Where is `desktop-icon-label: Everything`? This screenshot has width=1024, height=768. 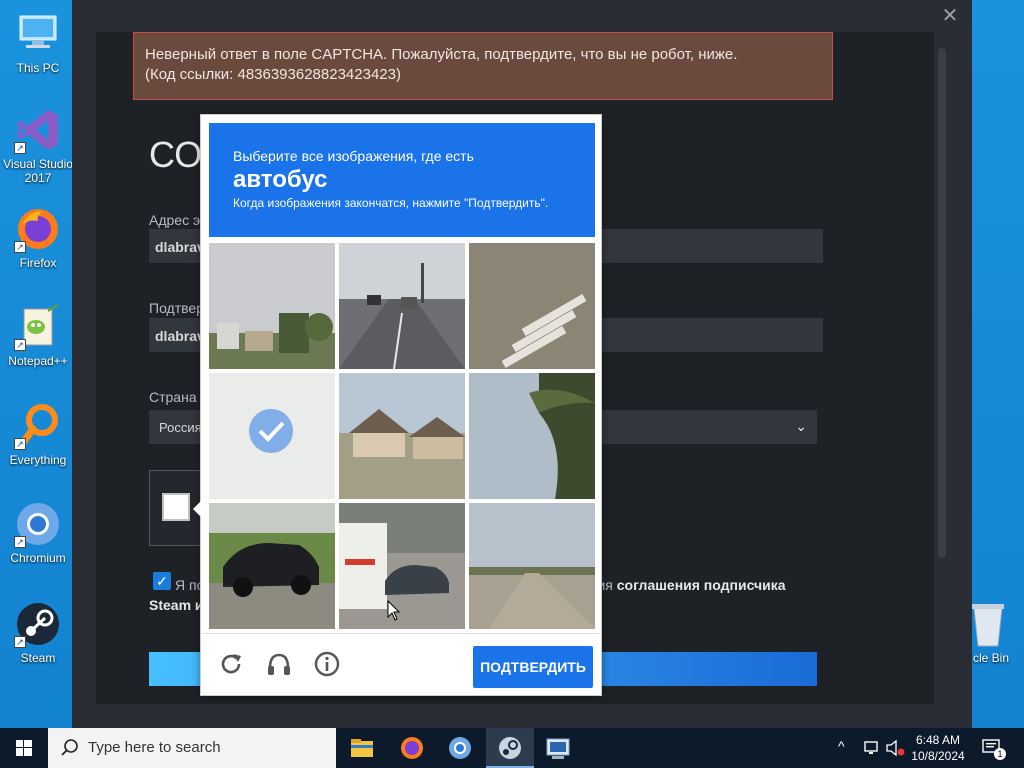
desktop-icon-label: Everything is located at coordinates (38, 460).